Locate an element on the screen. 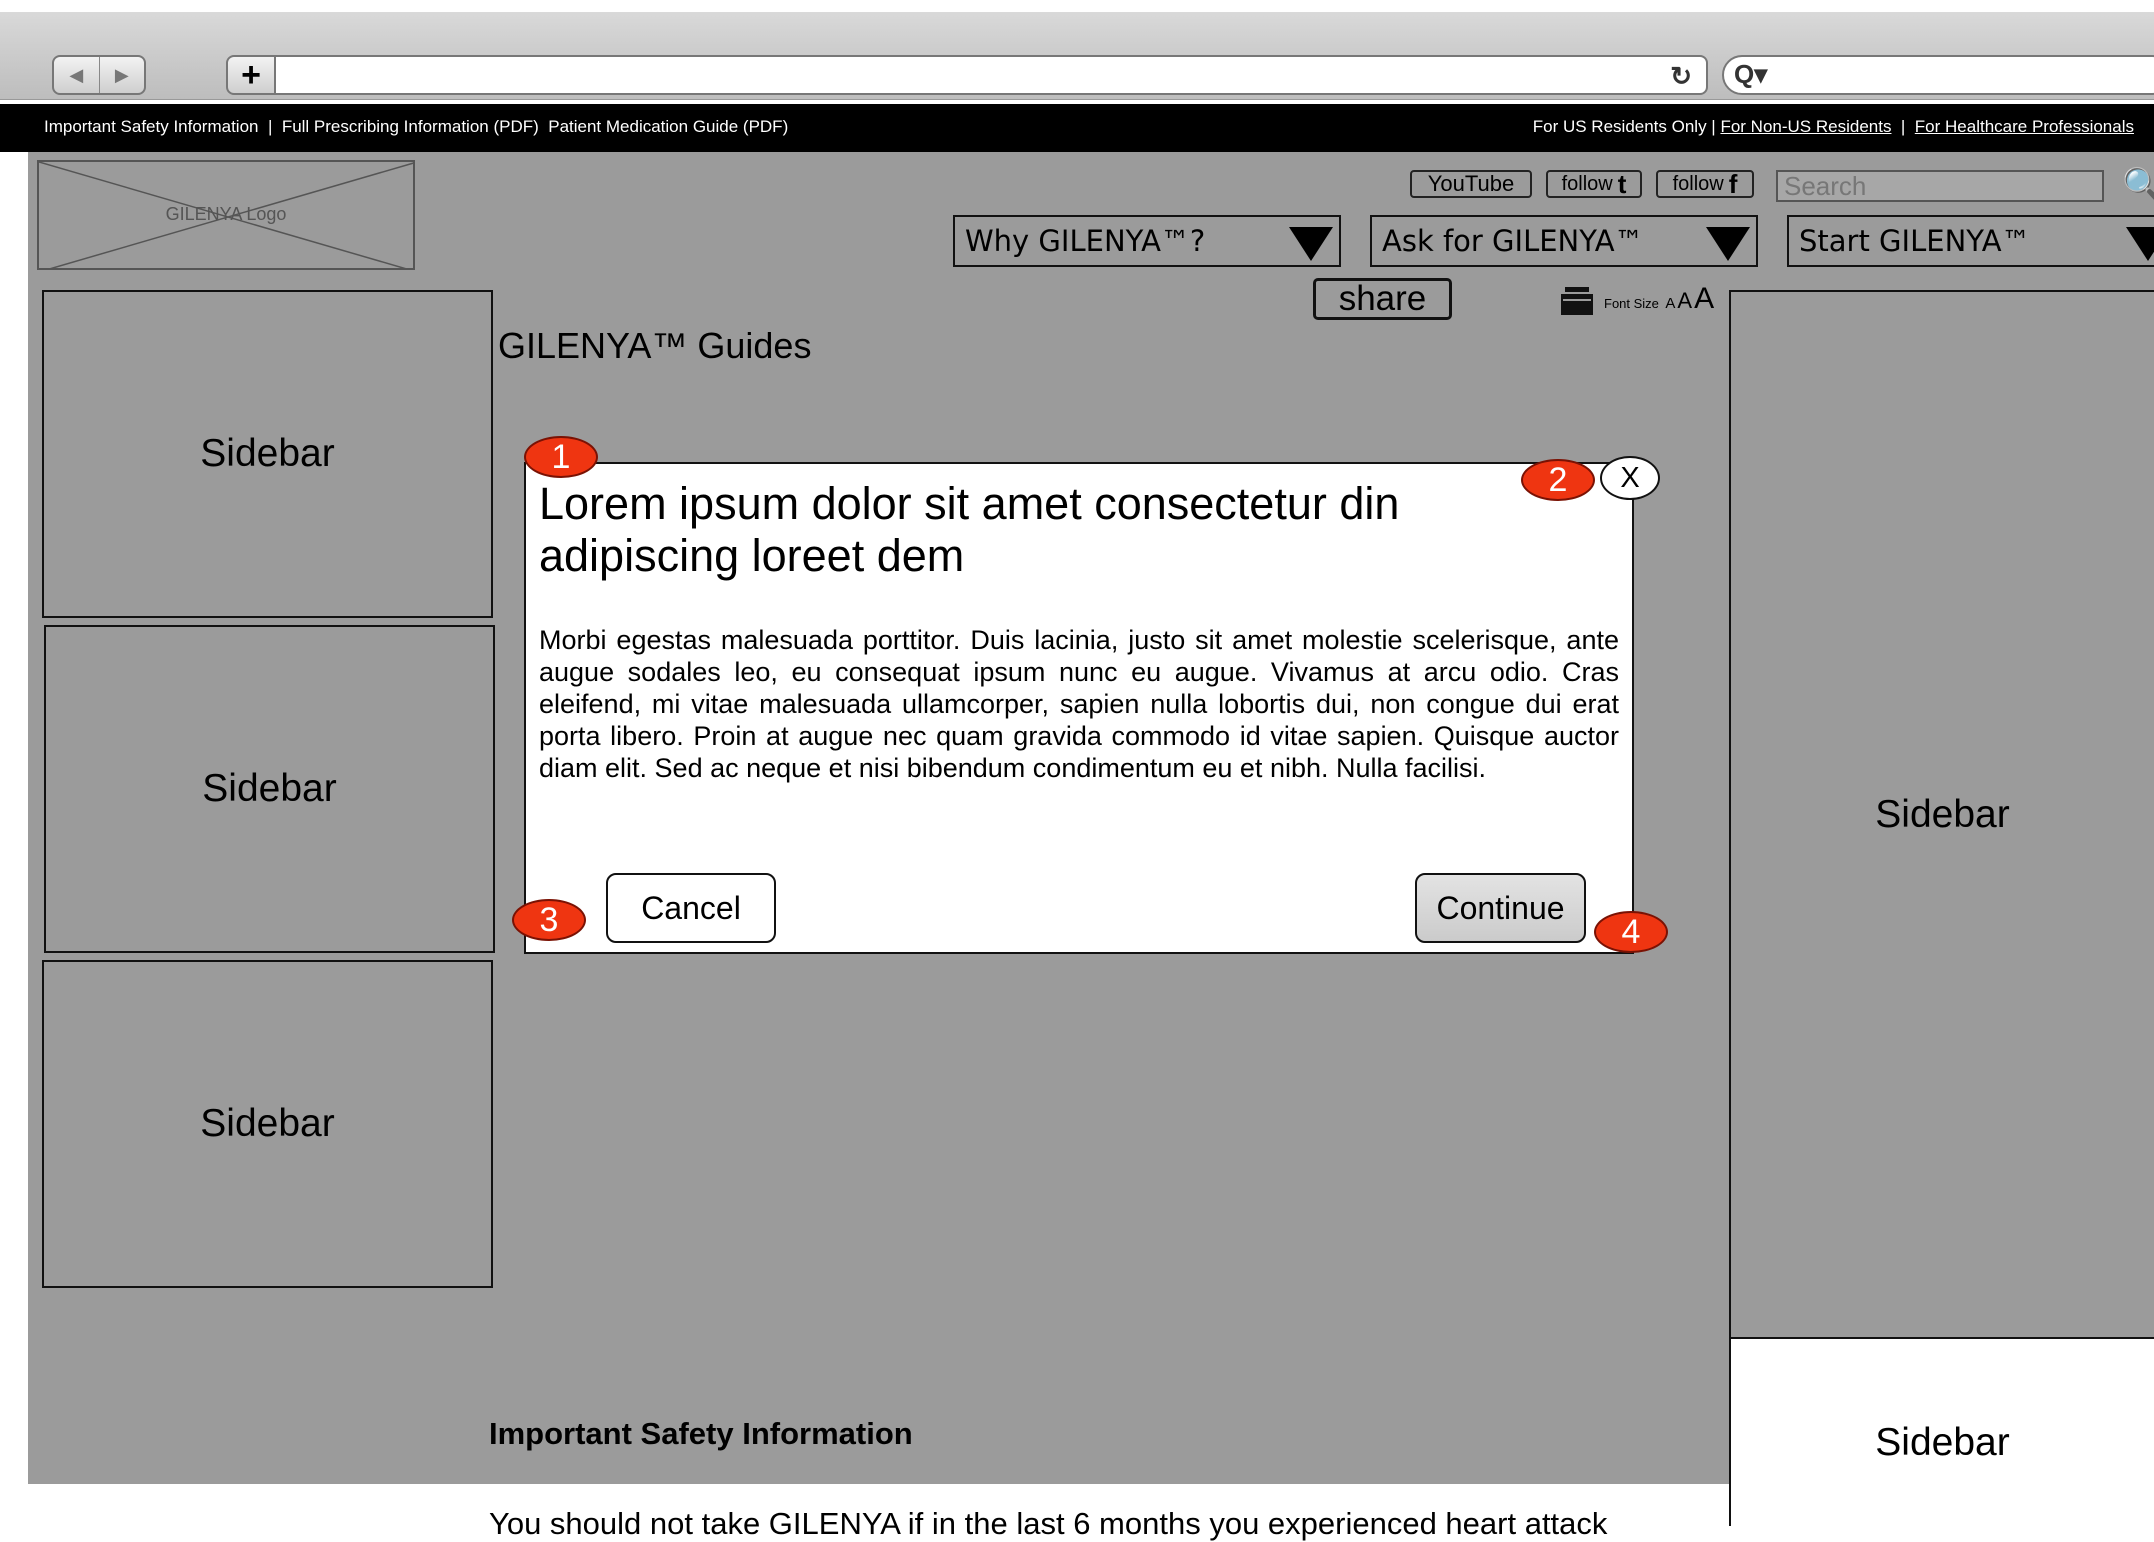 Image resolution: width=2154 pixels, height=1542 pixels. youtube-button: YouTube is located at coordinates (1471, 184).